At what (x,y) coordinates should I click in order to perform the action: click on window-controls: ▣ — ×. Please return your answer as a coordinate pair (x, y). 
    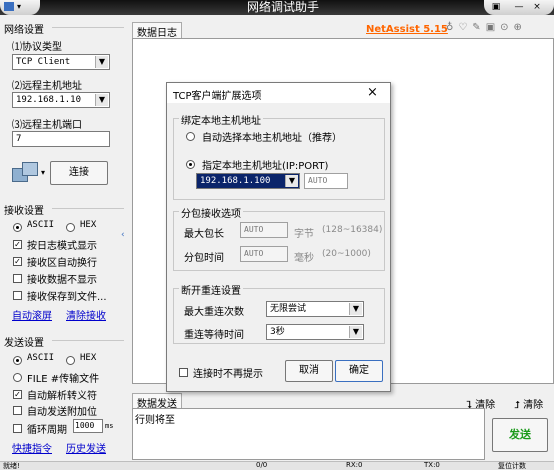
    Looking at the image, I should click on (519, 7).